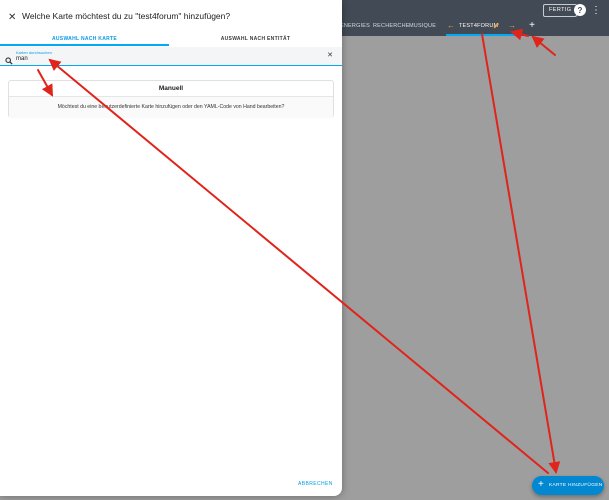 This screenshot has height=500, width=609. Describe the element at coordinates (532, 25) in the screenshot. I see `add-view-icon: +` at that location.